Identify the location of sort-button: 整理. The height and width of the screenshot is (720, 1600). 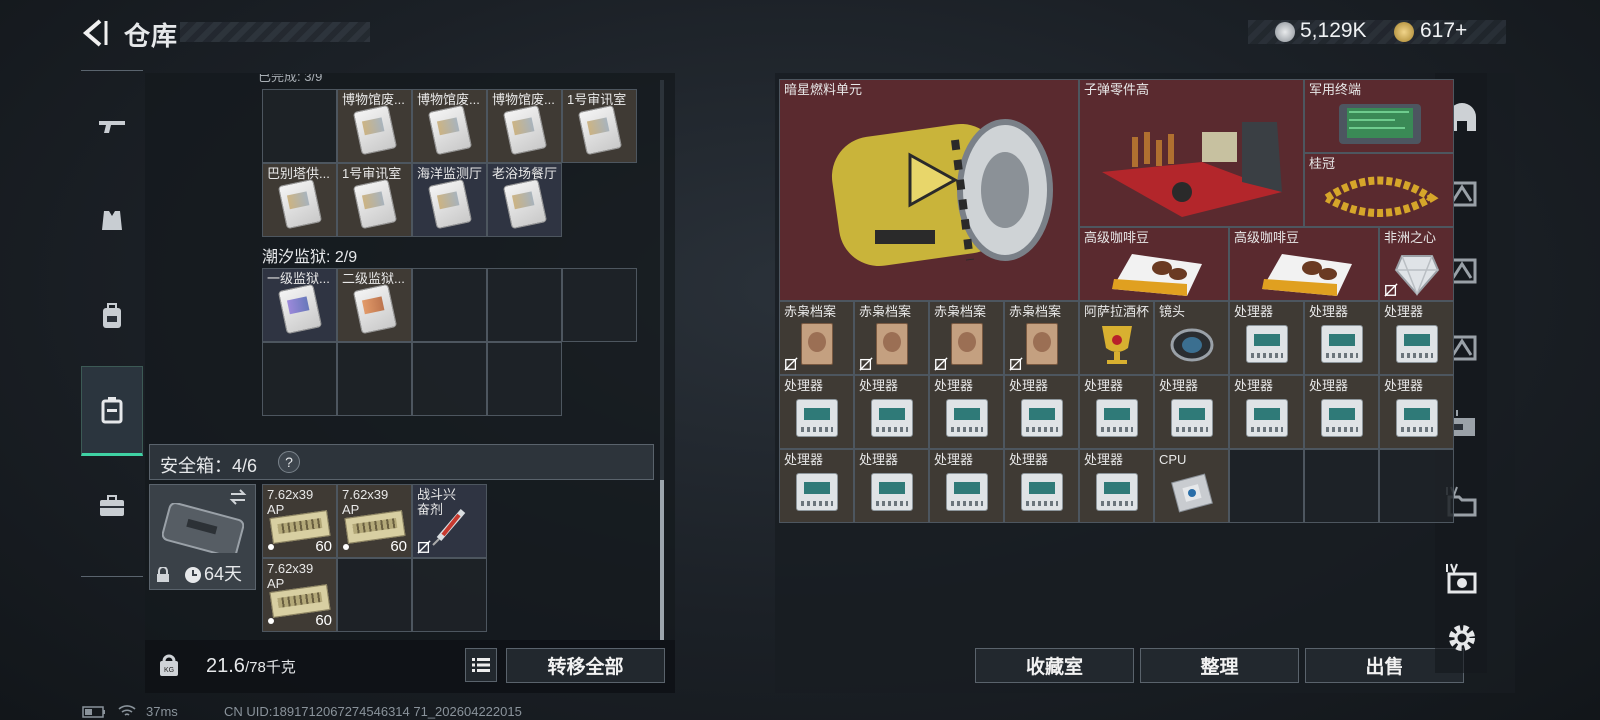
(1219, 665).